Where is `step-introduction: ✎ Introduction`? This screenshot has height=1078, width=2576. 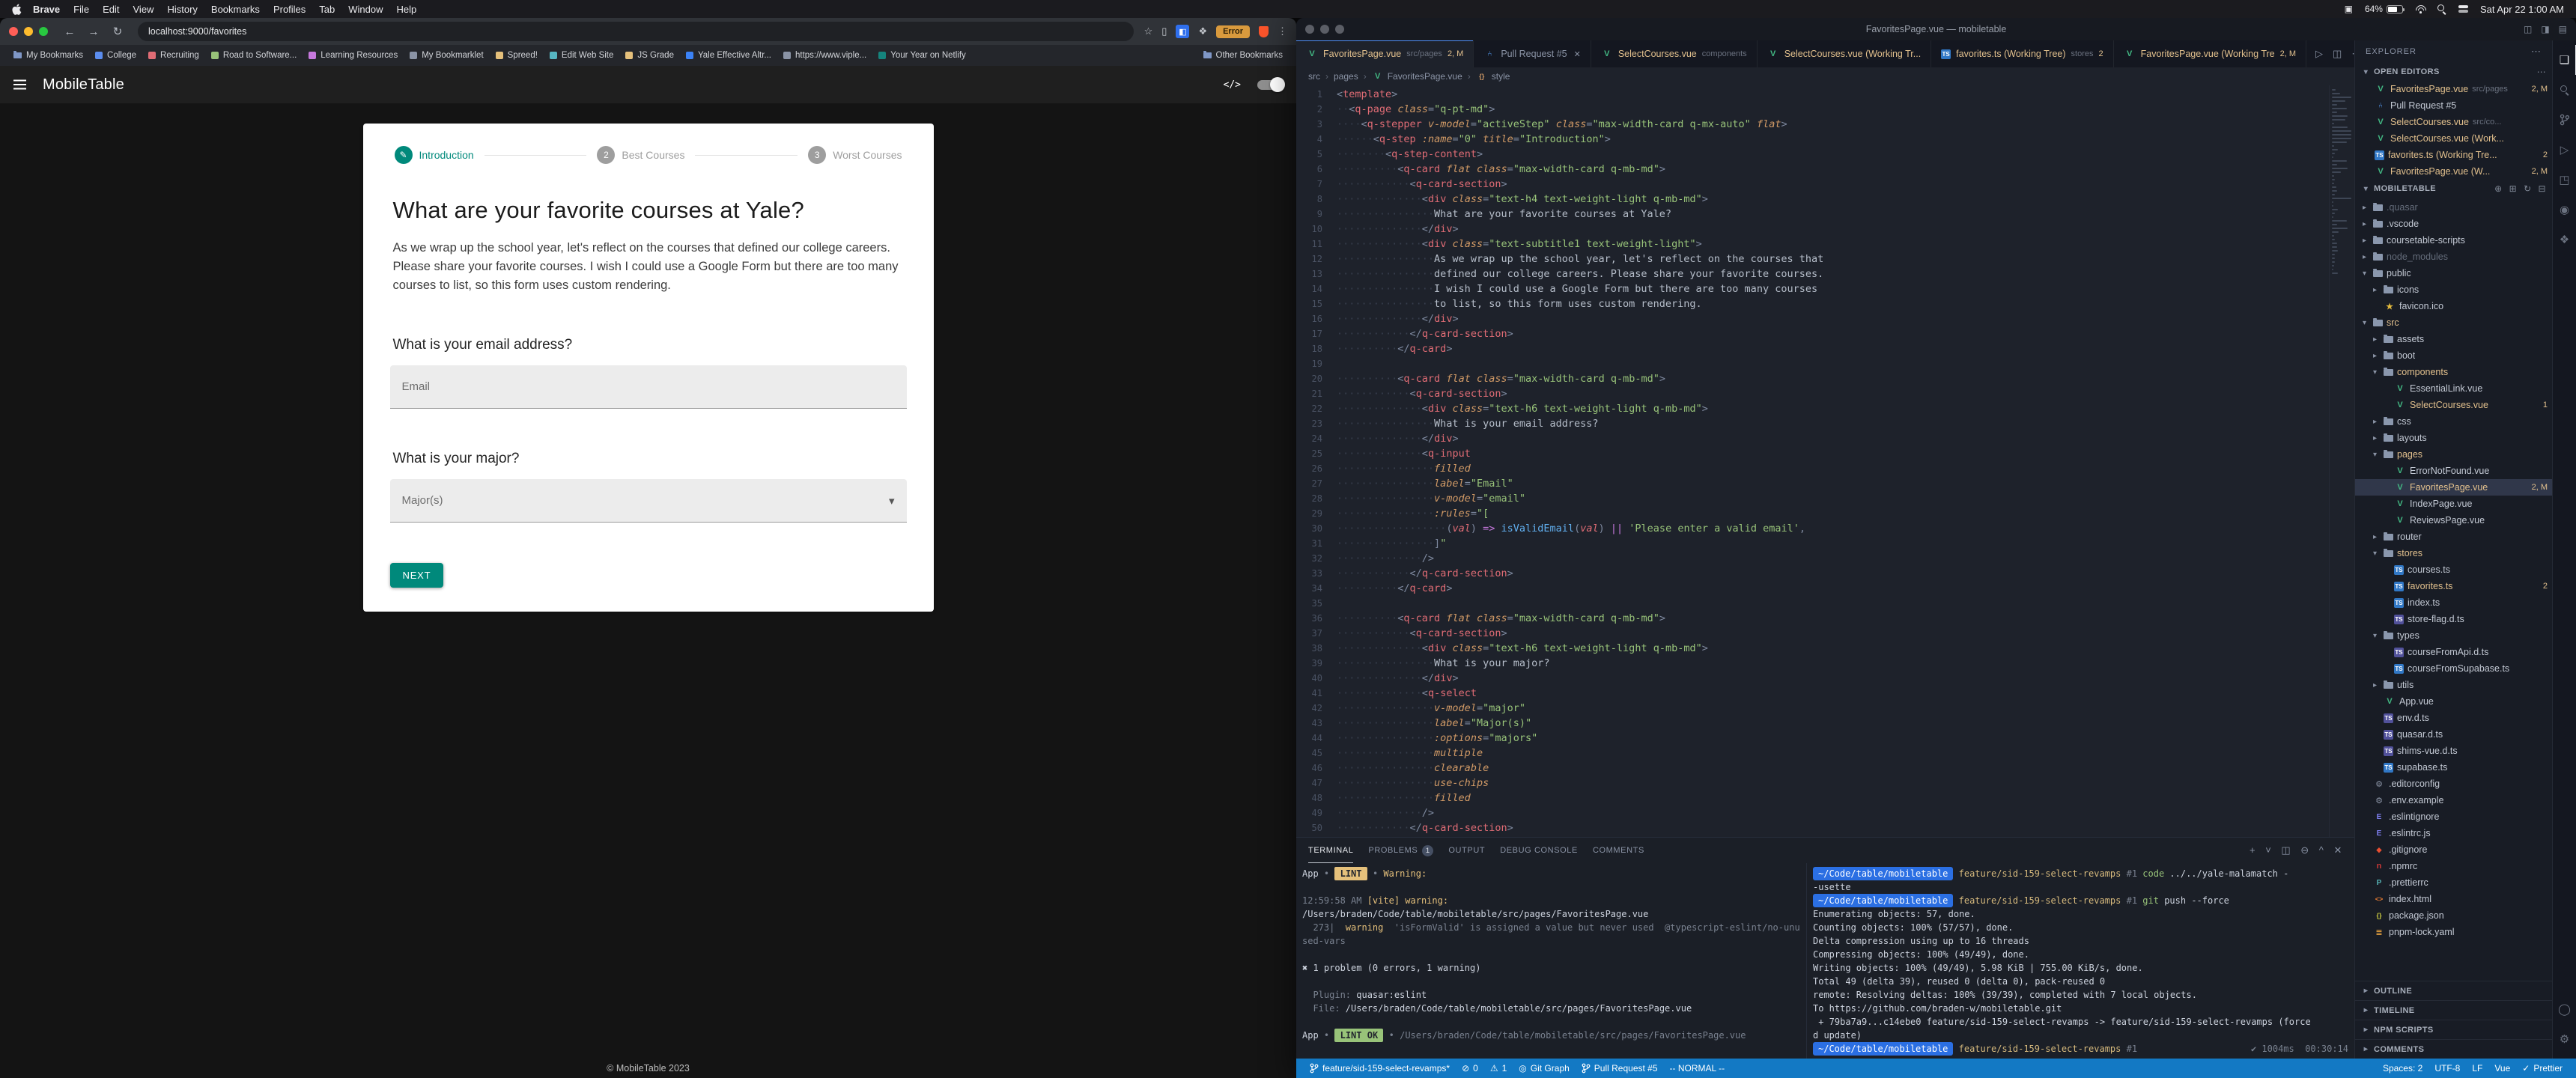 step-introduction: ✎ Introduction is located at coordinates (434, 155).